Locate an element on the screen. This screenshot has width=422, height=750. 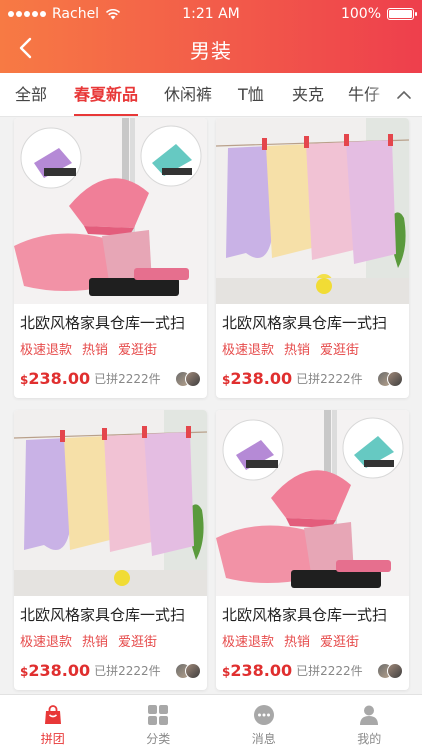
app-header: Rachel 1:21 AM 100% 男装 is located at coordinates (211, 36).